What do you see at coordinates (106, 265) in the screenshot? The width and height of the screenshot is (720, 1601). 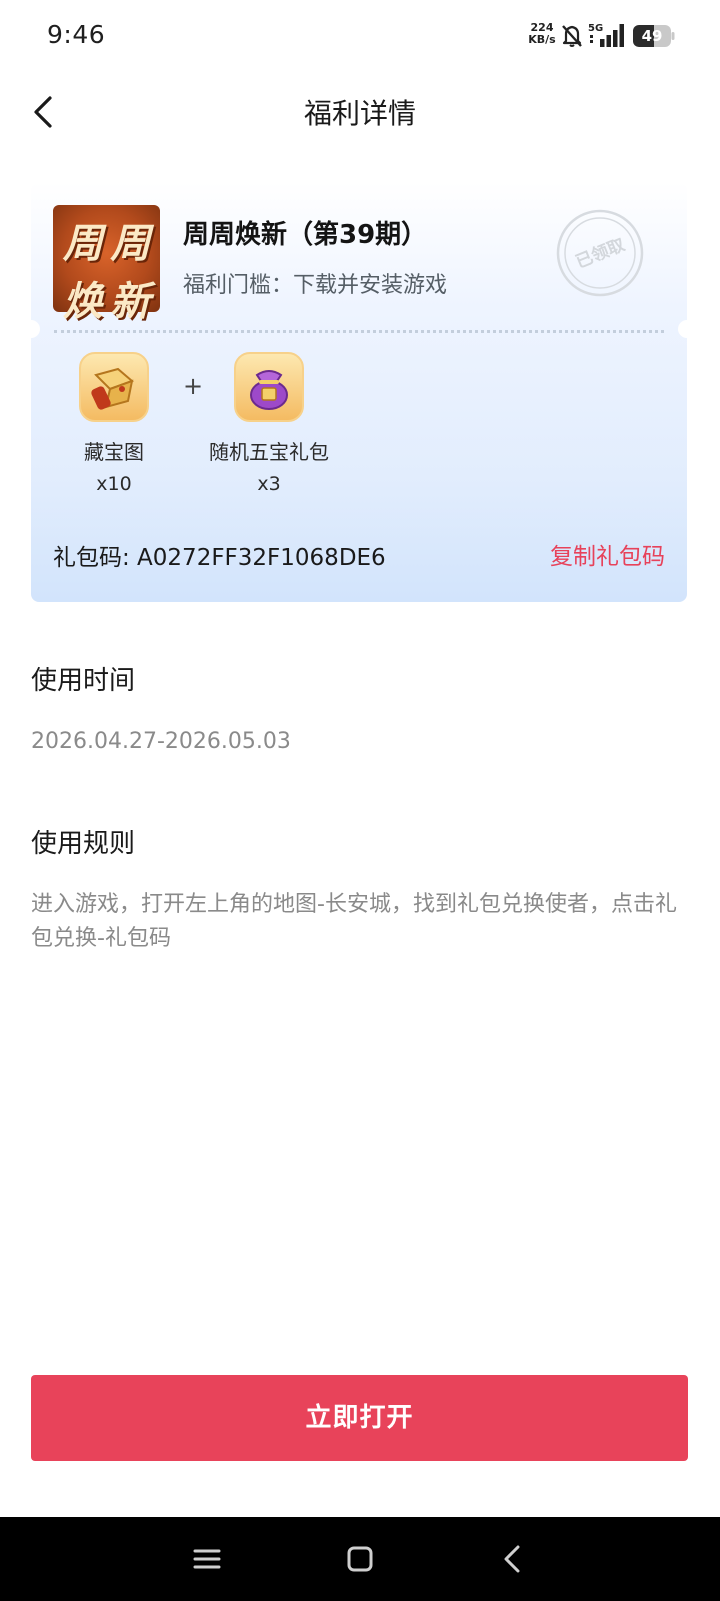 I see `game-logo: 周 周 焕 新` at bounding box center [106, 265].